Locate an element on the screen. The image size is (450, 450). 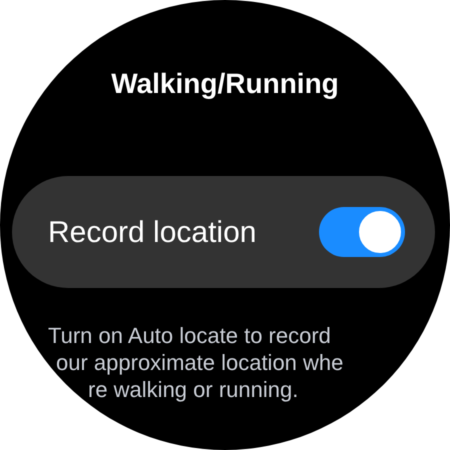
description-line: our approximate location whe is located at coordinates (200, 362).